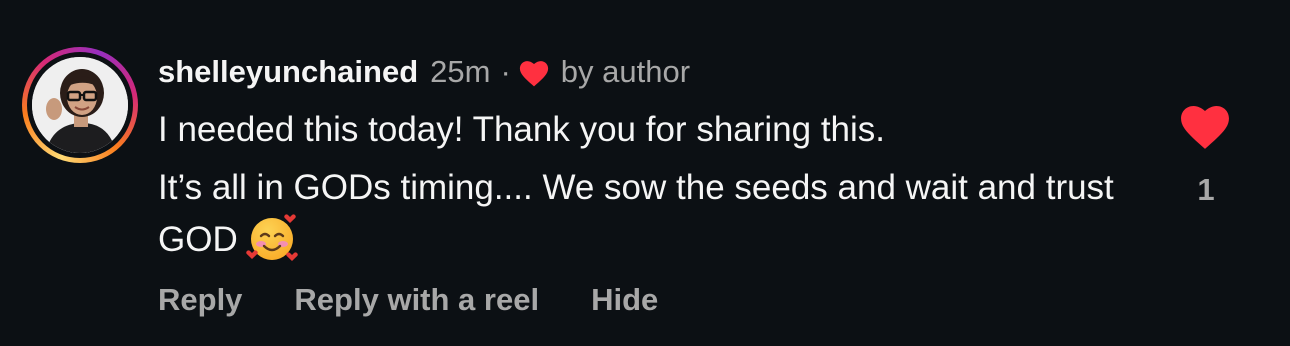 The image size is (1290, 346). I want to click on hide-button: Hide, so click(624, 300).